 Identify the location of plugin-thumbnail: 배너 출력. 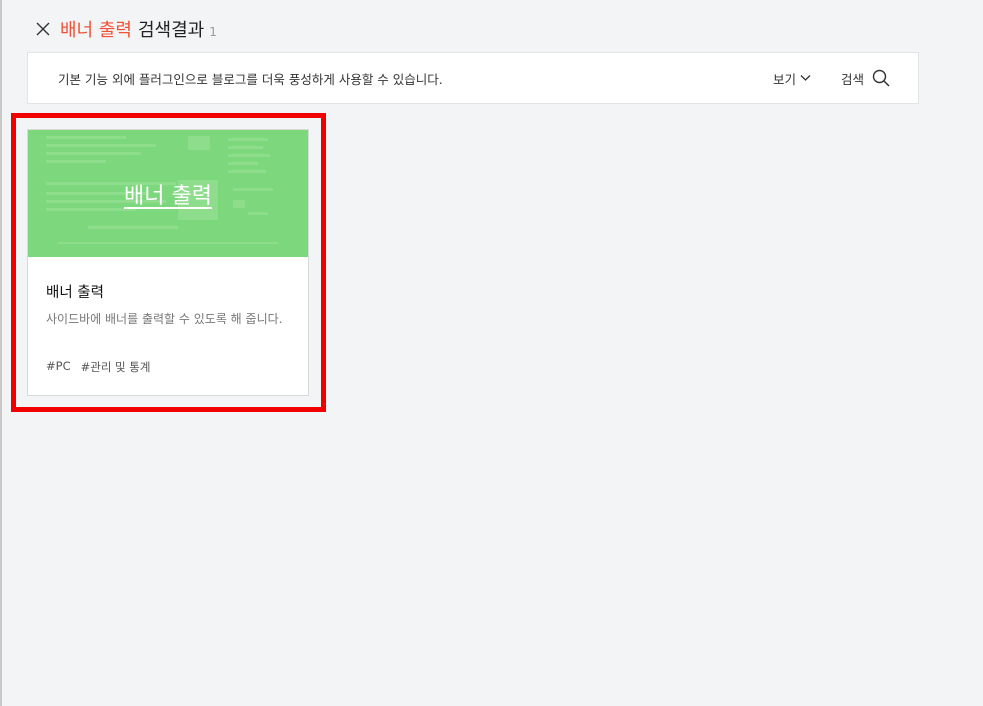
(168, 193).